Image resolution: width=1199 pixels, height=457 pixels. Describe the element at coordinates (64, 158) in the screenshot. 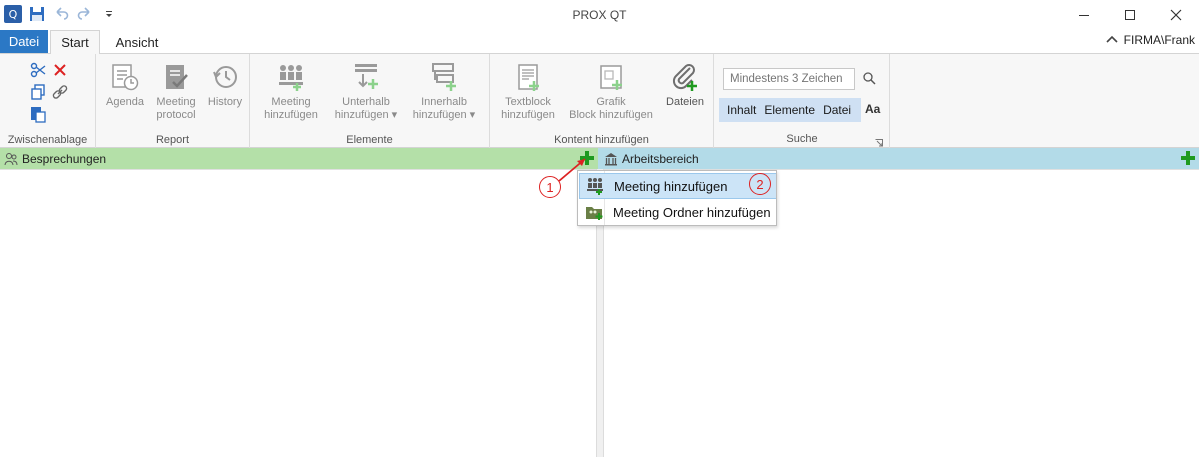

I see `meetings-pane-title: Besprechungen` at that location.